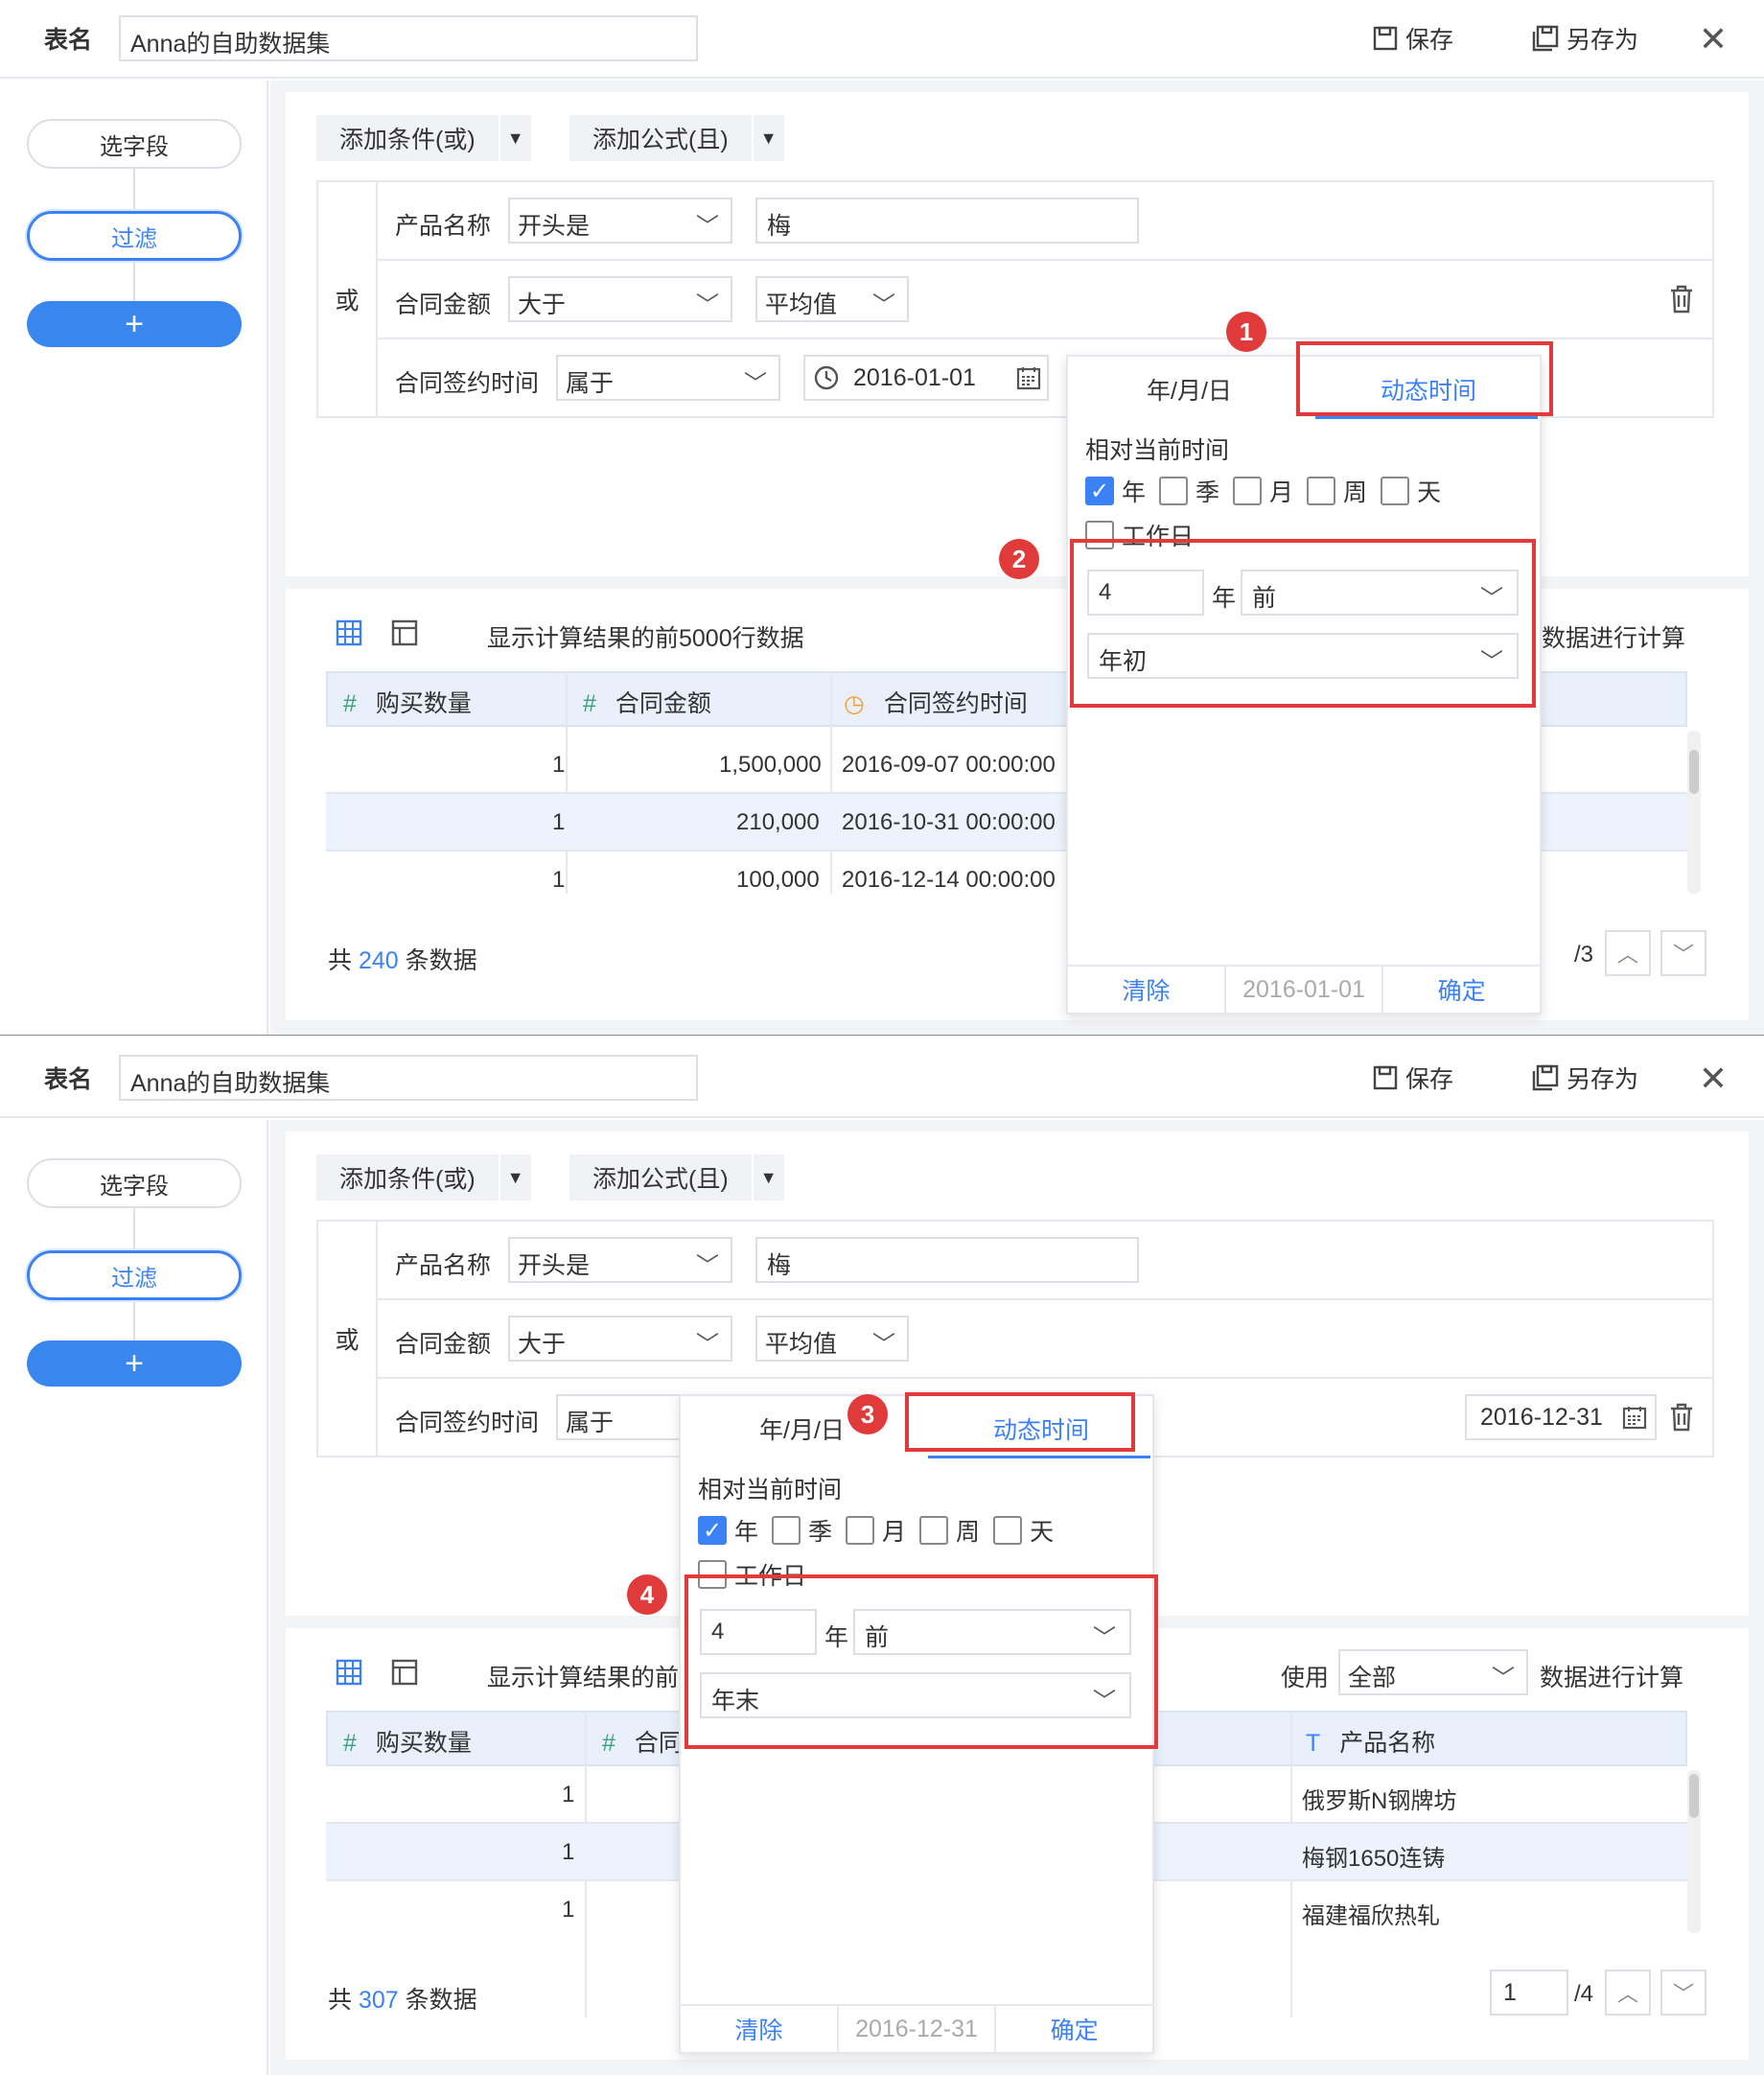 The width and height of the screenshot is (1764, 2075). Describe the element at coordinates (826, 377) in the screenshot. I see `clock-icon` at that location.